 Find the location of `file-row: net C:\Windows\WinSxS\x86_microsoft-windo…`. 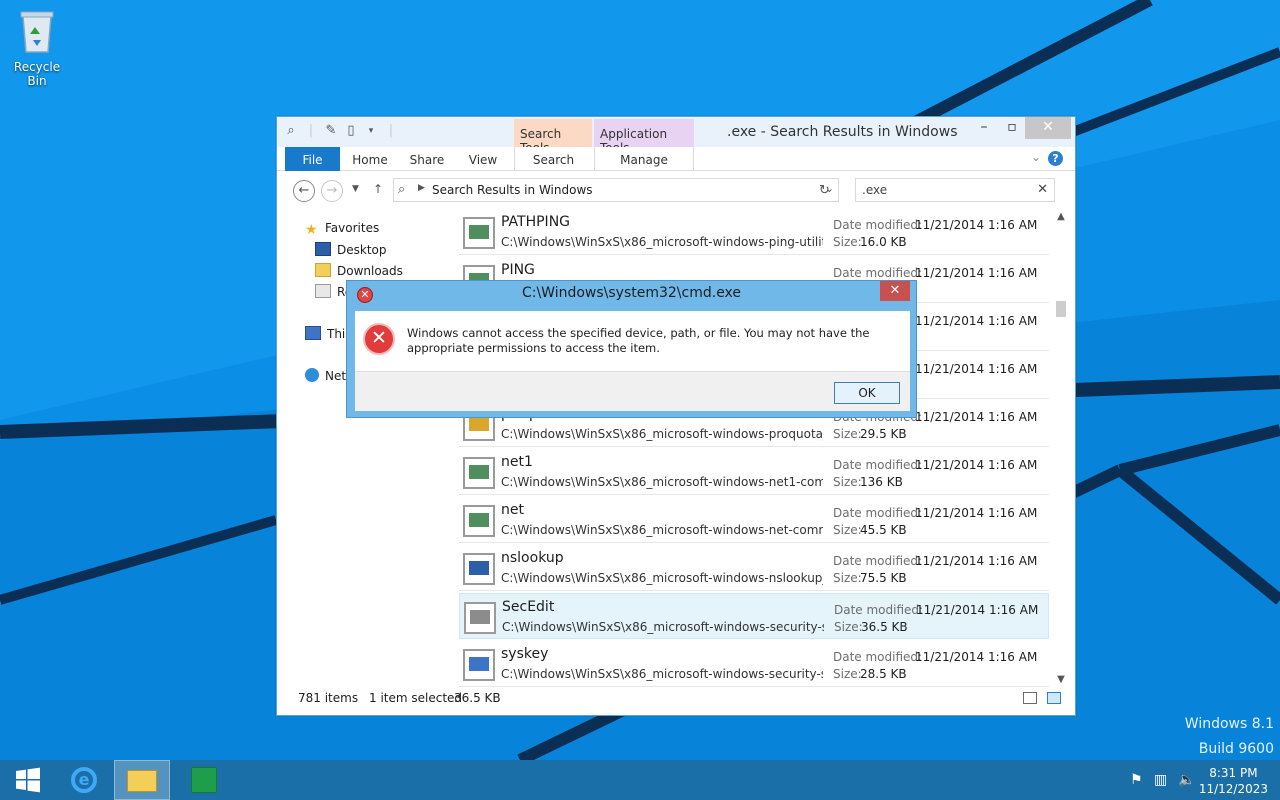

file-row: net C:\Windows\WinSxS\x86_microsoft-windo… is located at coordinates (754, 520).